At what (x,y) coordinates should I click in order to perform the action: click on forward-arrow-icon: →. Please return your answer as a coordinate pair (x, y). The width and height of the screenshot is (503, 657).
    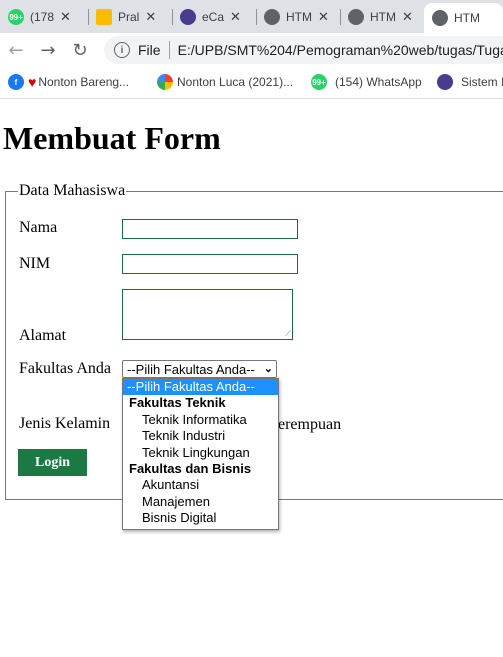
    Looking at the image, I should click on (48, 50).